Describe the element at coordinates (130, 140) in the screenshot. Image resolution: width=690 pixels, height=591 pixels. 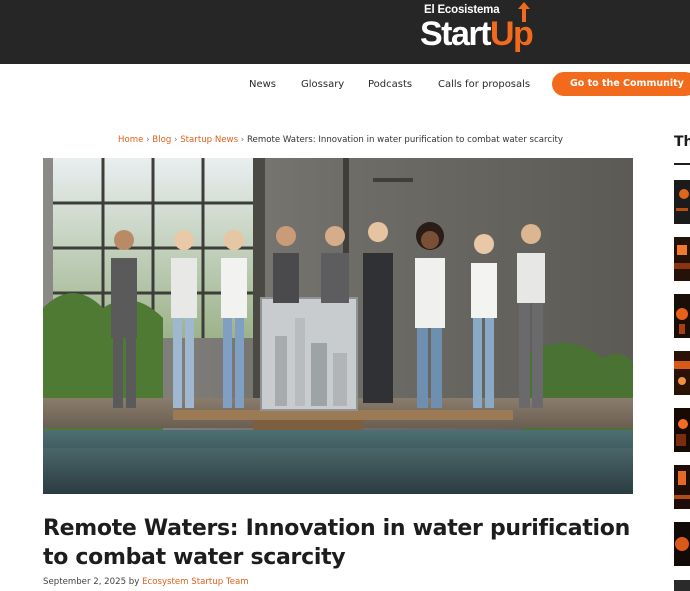
I see `breadcrumb-home: Home` at that location.